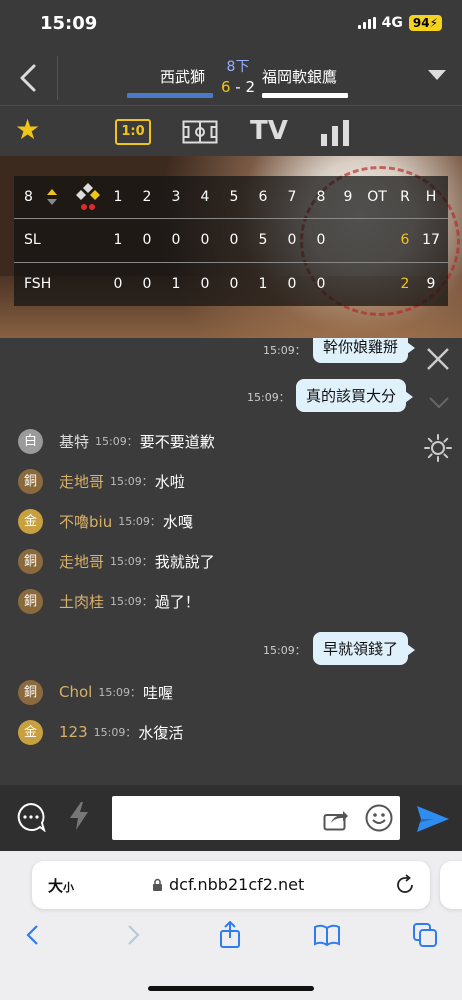  I want to click on hits-total: 9, so click(431, 284).